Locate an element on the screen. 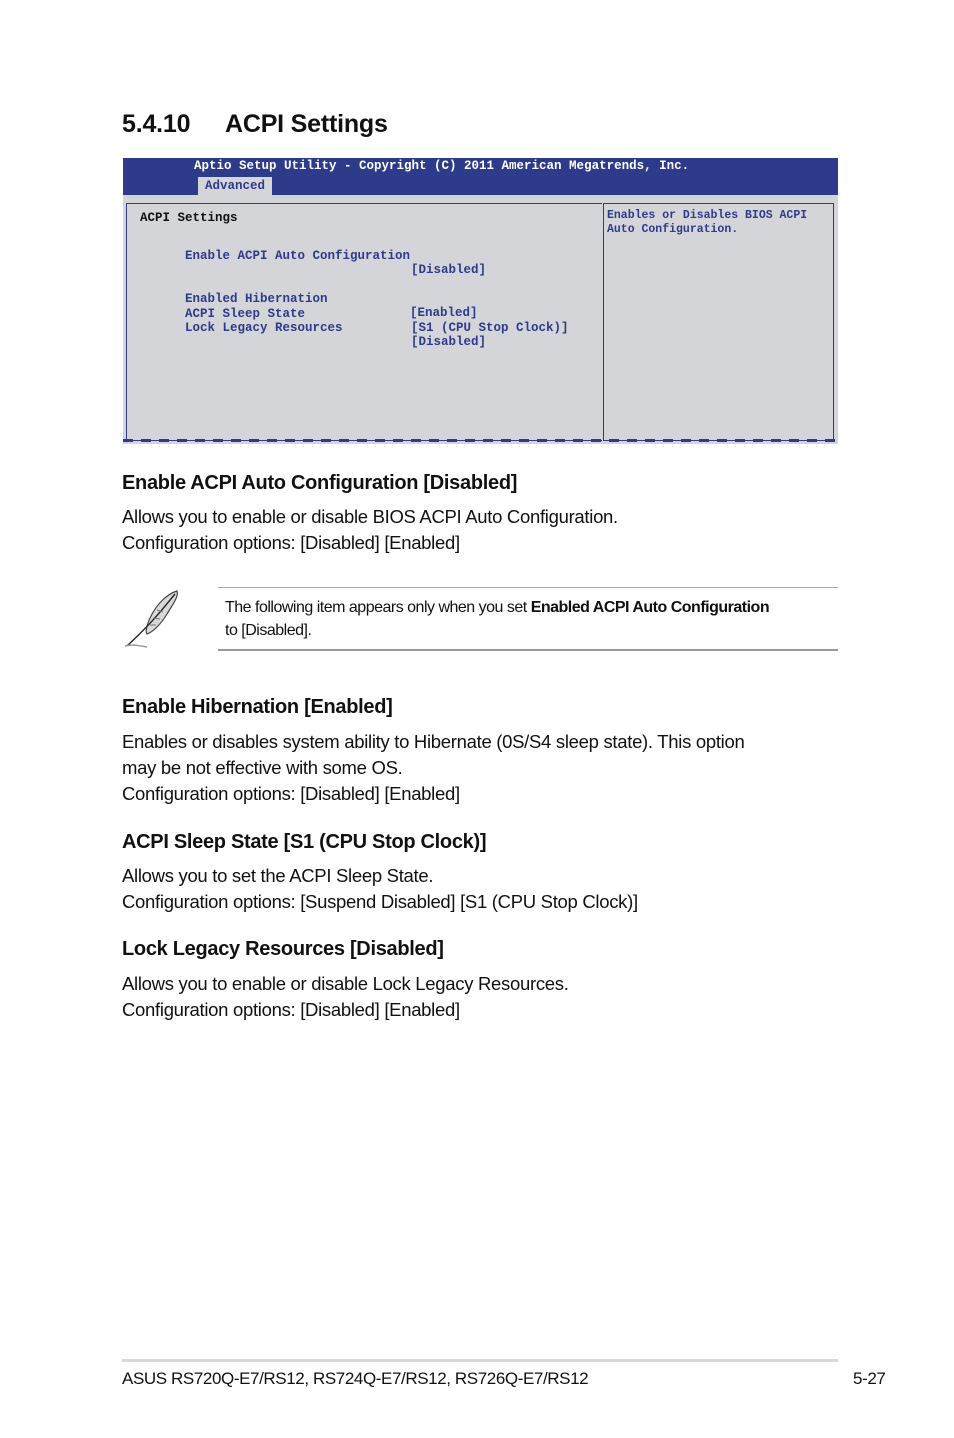  help-line: Enables or Disables BIOS ACPI is located at coordinates (707, 215).